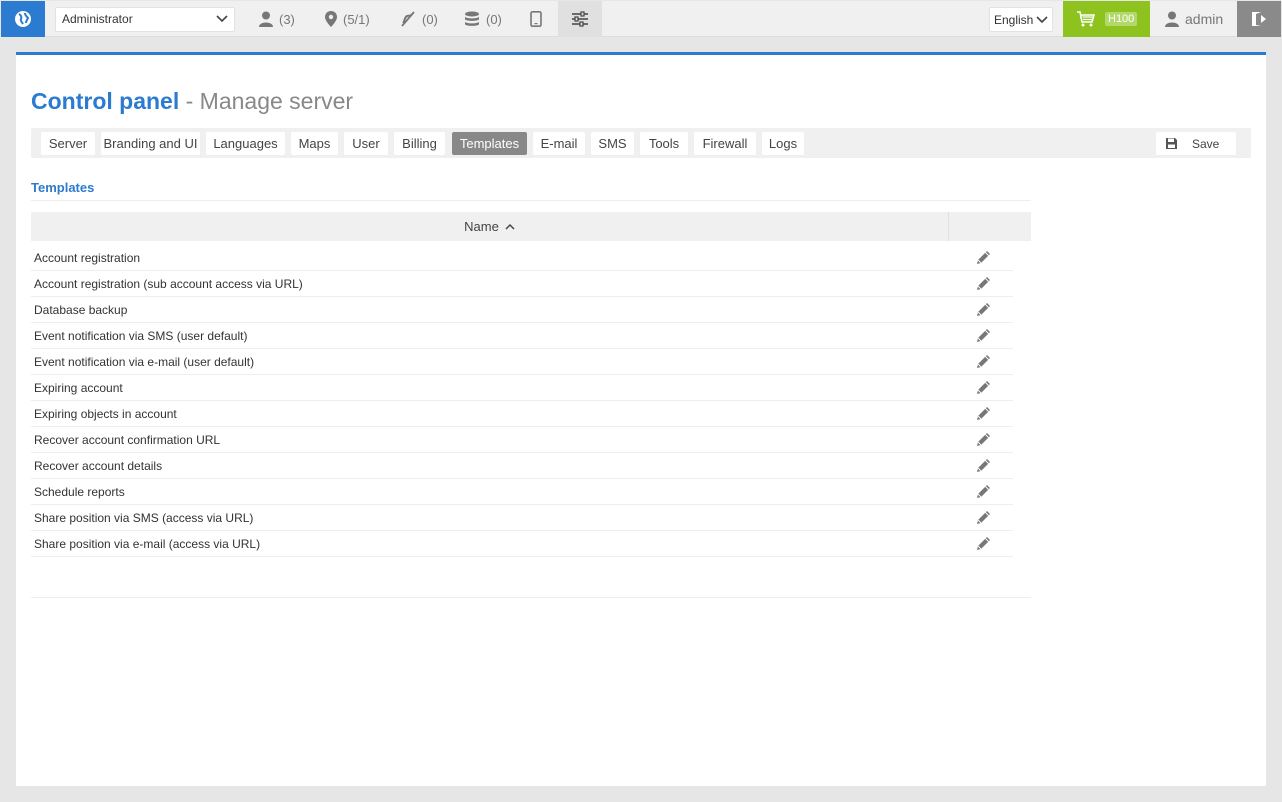 The height and width of the screenshot is (802, 1282). I want to click on logout-button, so click(1259, 19).